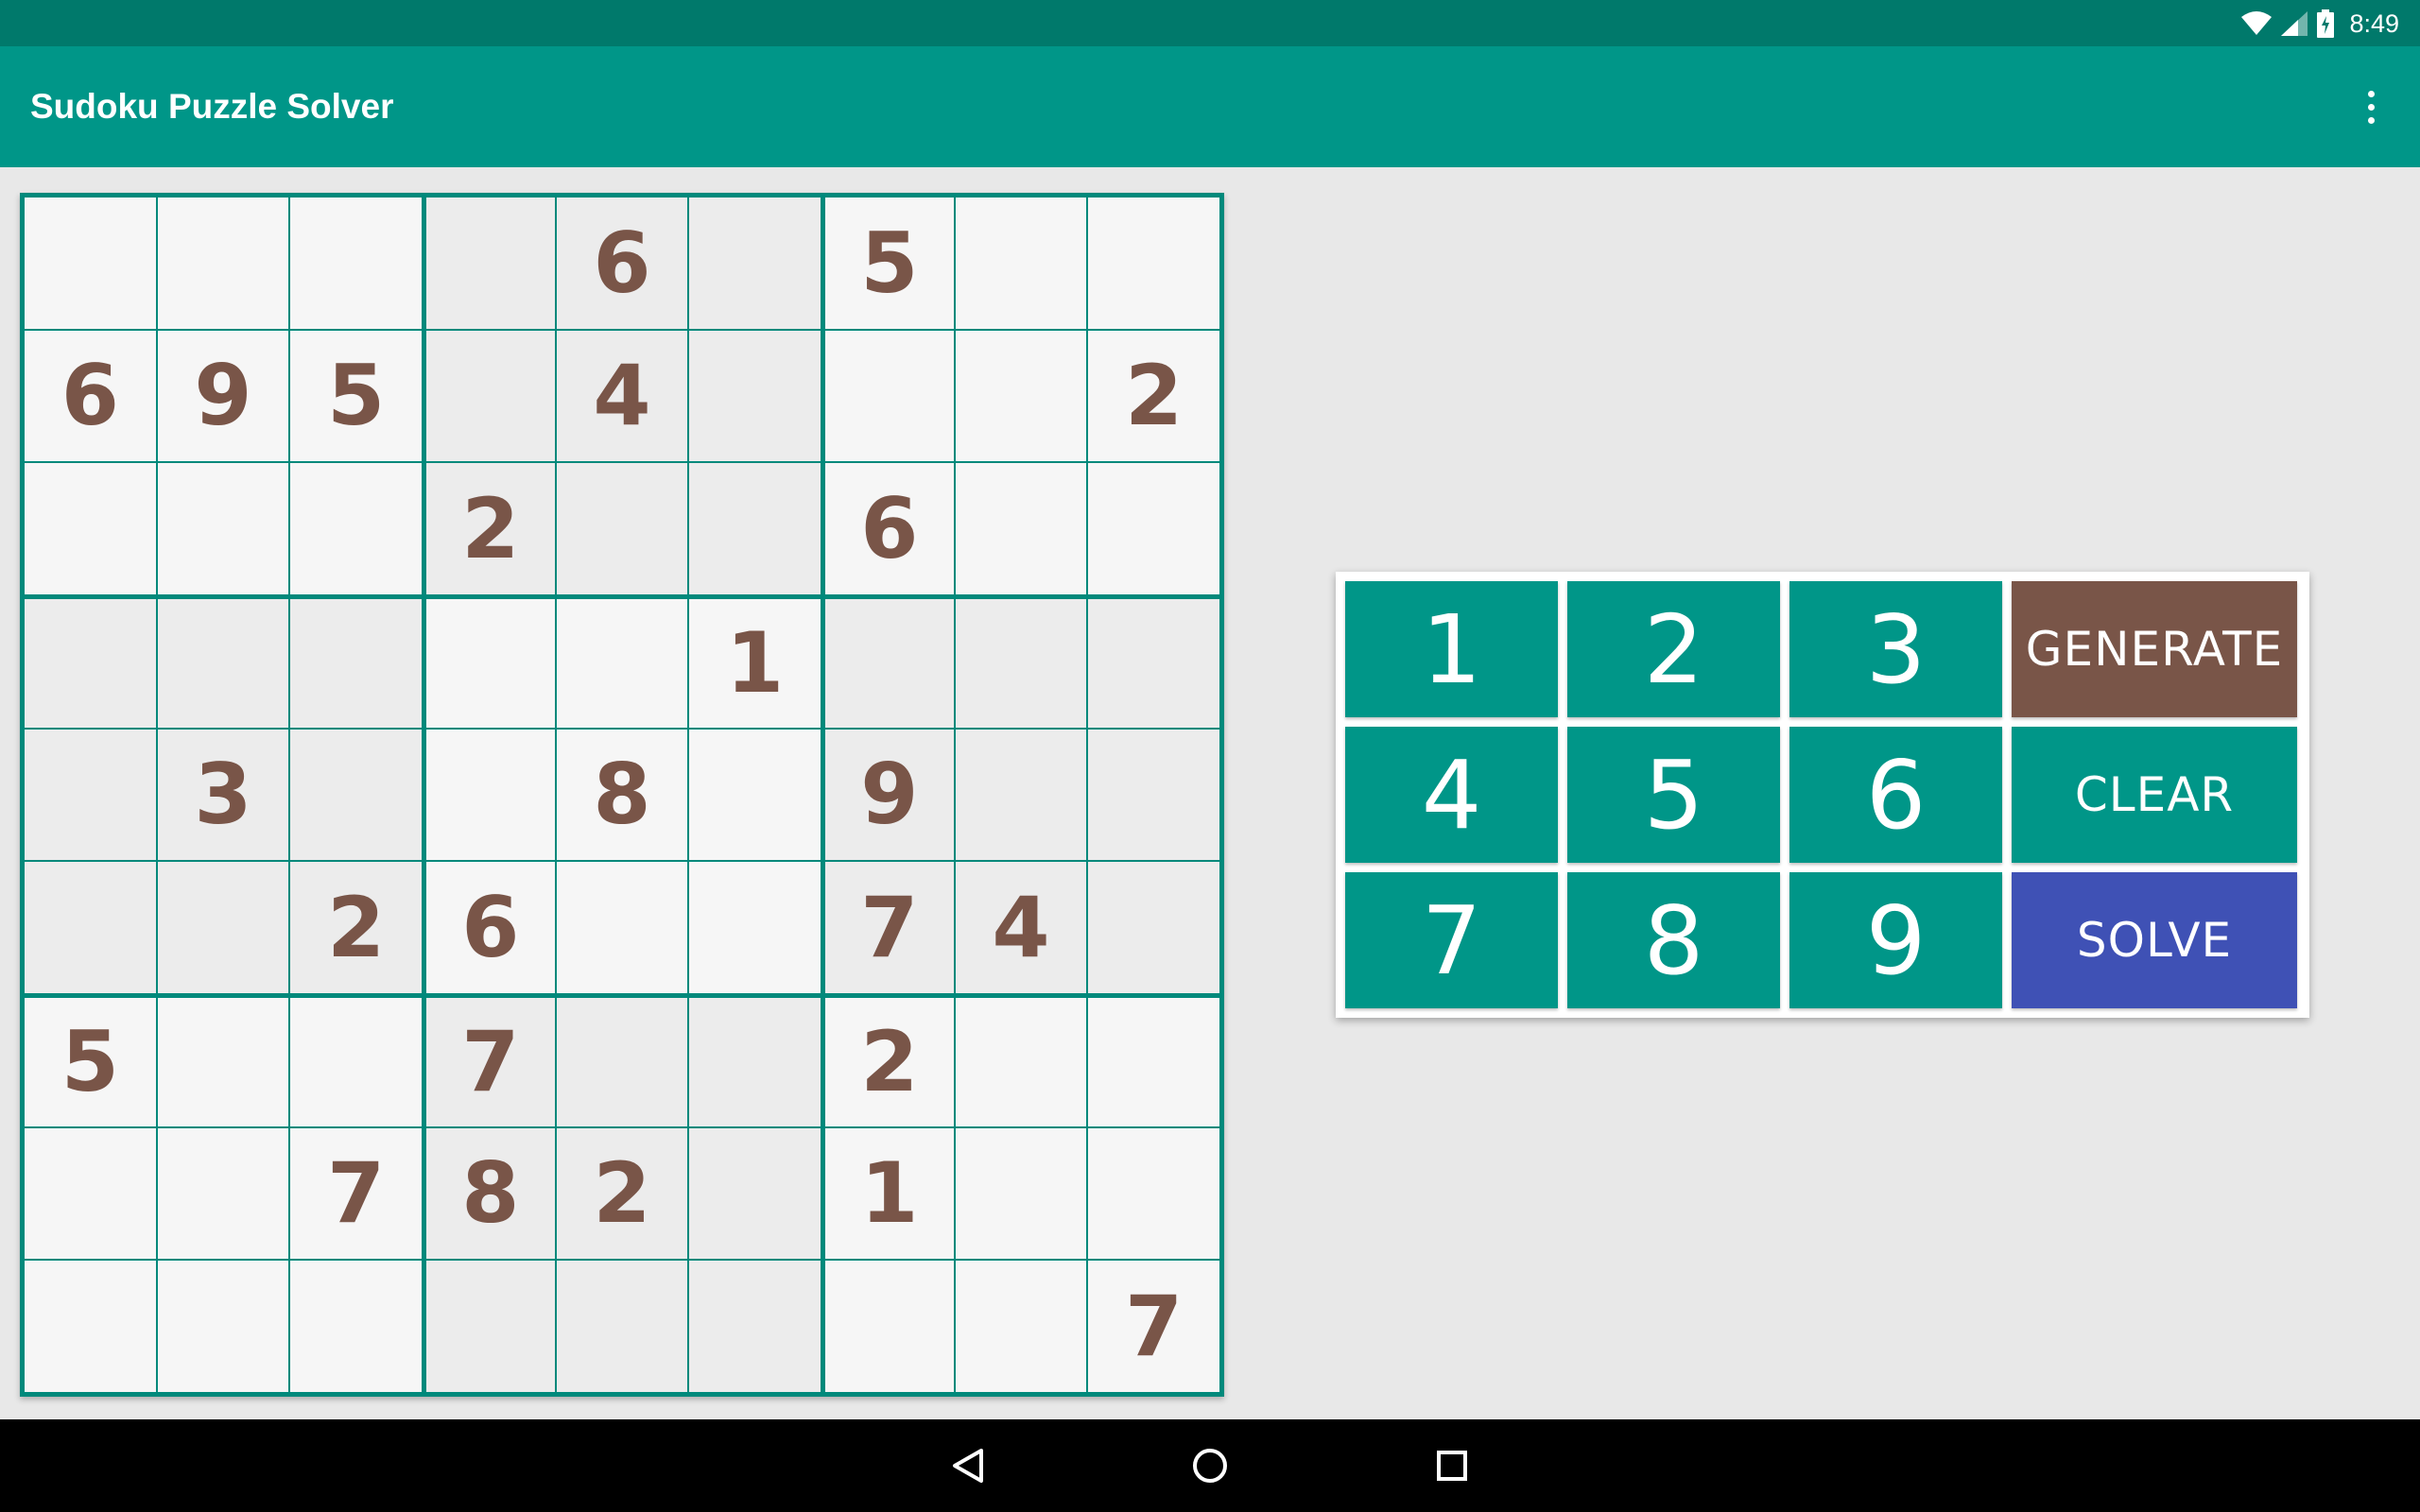 This screenshot has height=1512, width=2420. What do you see at coordinates (356, 1062) in the screenshot?
I see `board-cell-r7-c3` at bounding box center [356, 1062].